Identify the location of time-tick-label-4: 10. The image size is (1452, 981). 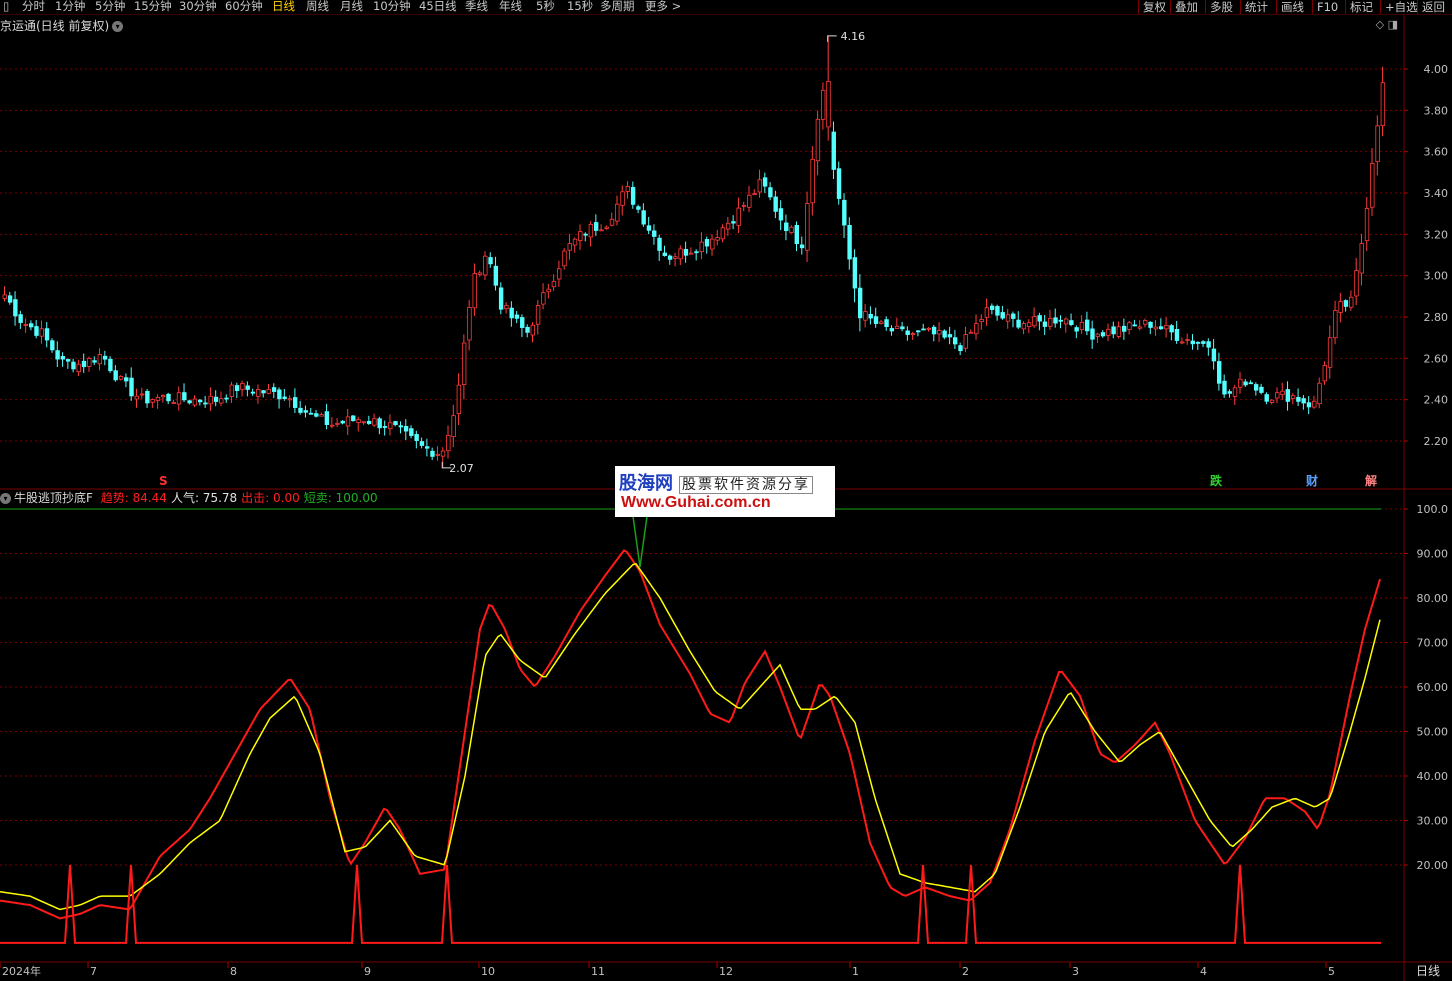
(488, 971).